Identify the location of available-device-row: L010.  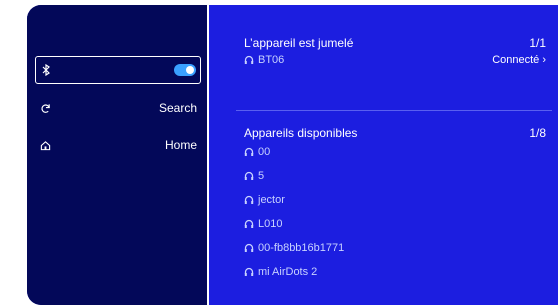
(395, 224).